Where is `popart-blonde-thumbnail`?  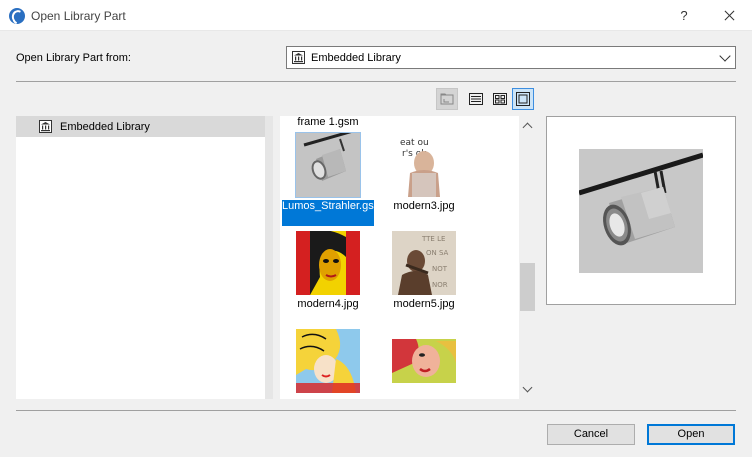 popart-blonde-thumbnail is located at coordinates (328, 361).